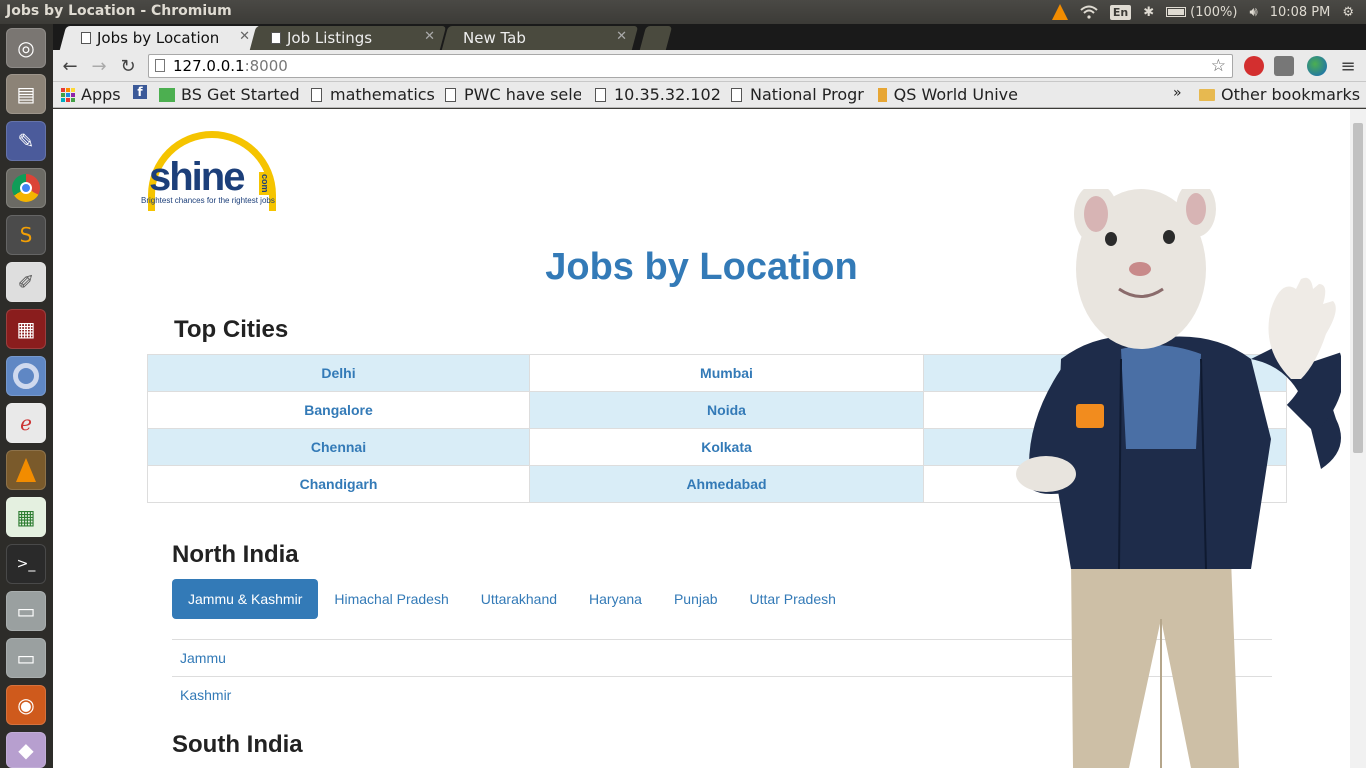  Describe the element at coordinates (1120, 12) in the screenshot. I see `keyboard-language: En` at that location.